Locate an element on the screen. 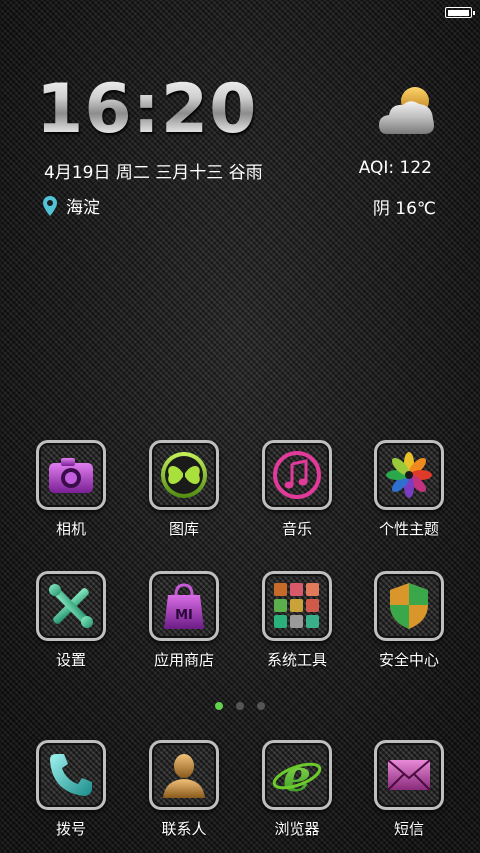  app-label: 设置 is located at coordinates (70, 660).